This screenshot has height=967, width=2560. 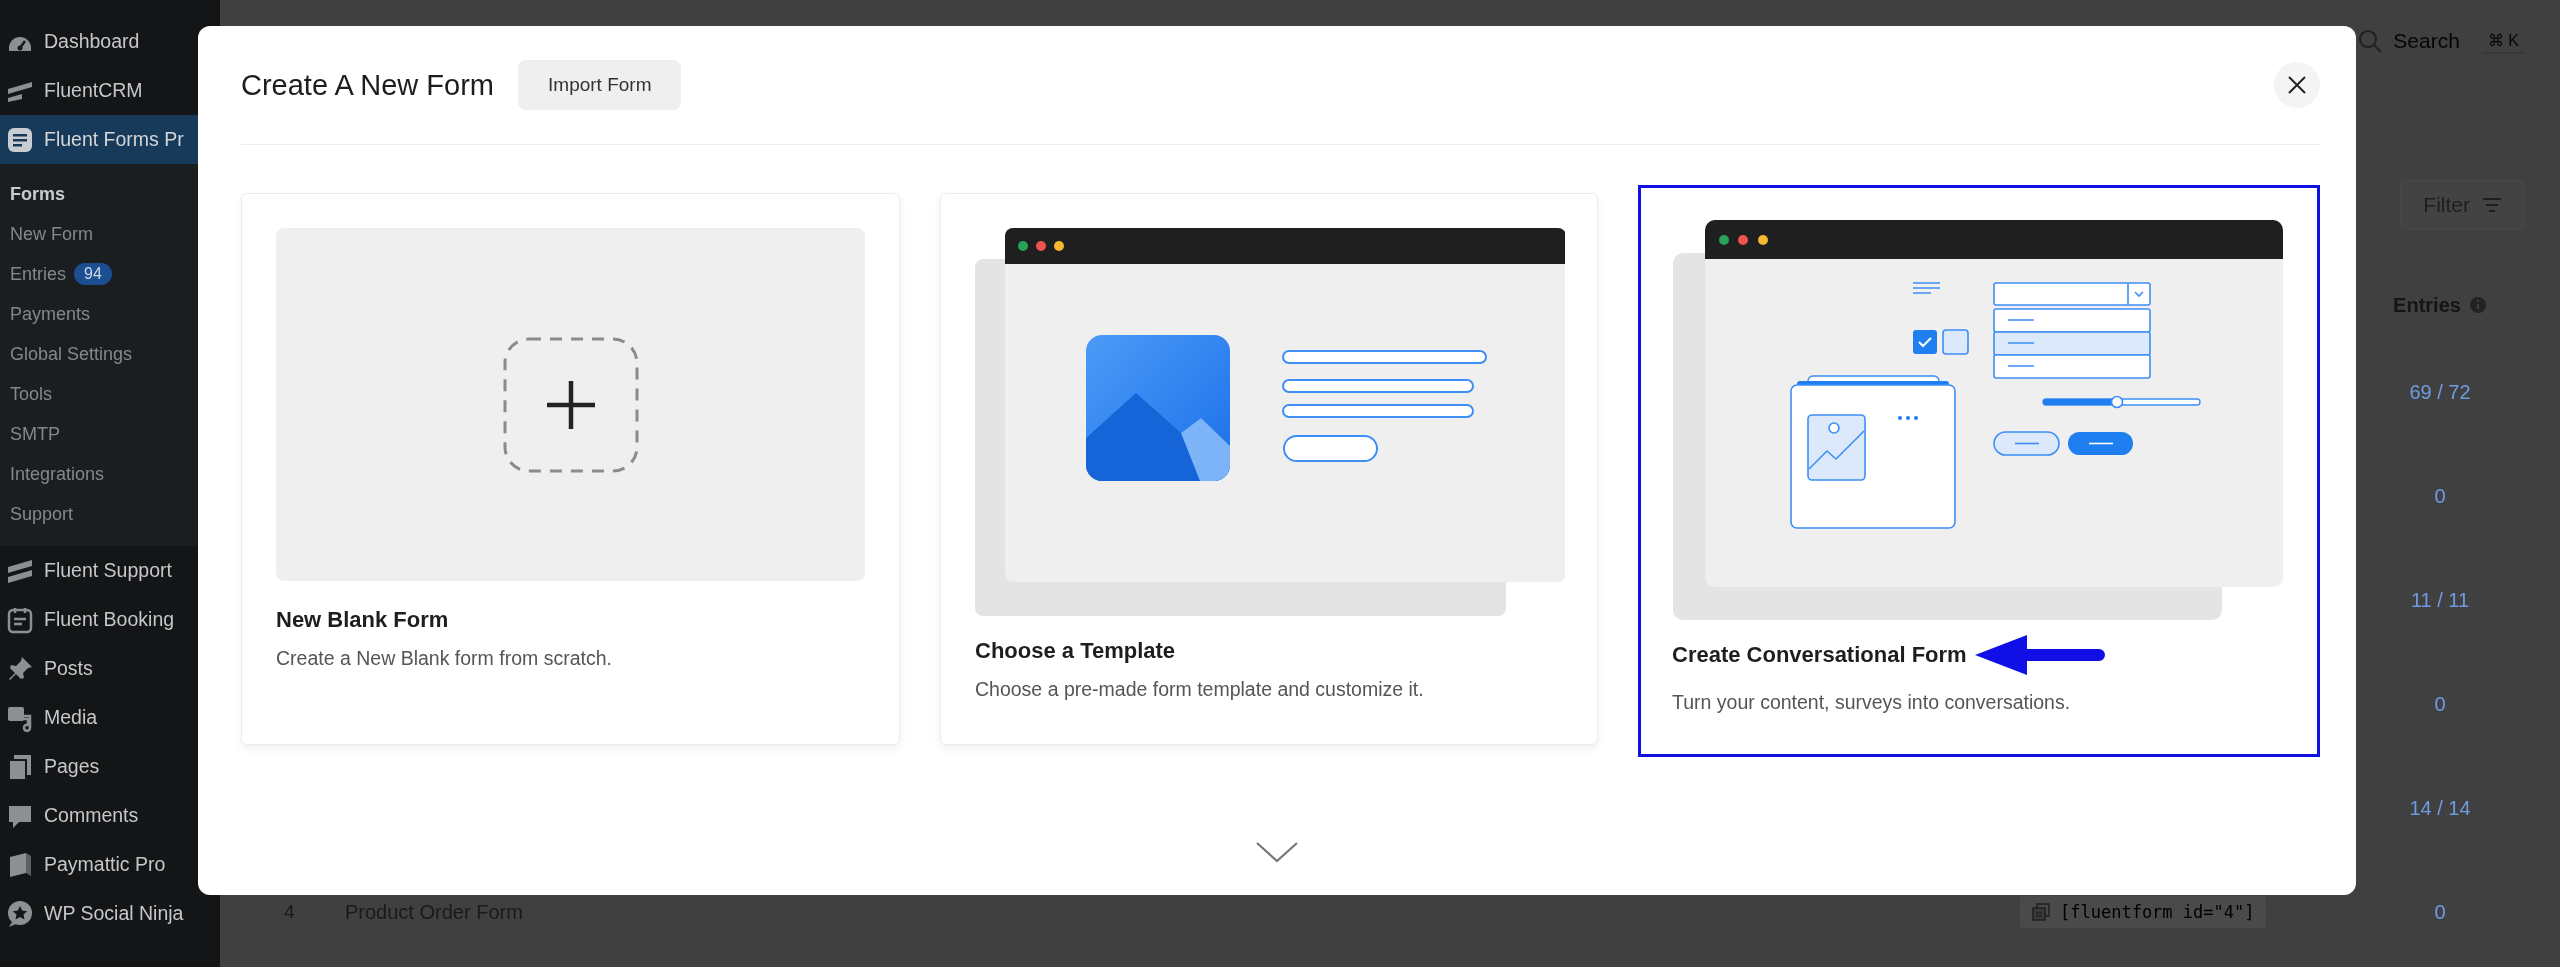 What do you see at coordinates (110, 41) in the screenshot?
I see `sidebar-item: Dashboard` at bounding box center [110, 41].